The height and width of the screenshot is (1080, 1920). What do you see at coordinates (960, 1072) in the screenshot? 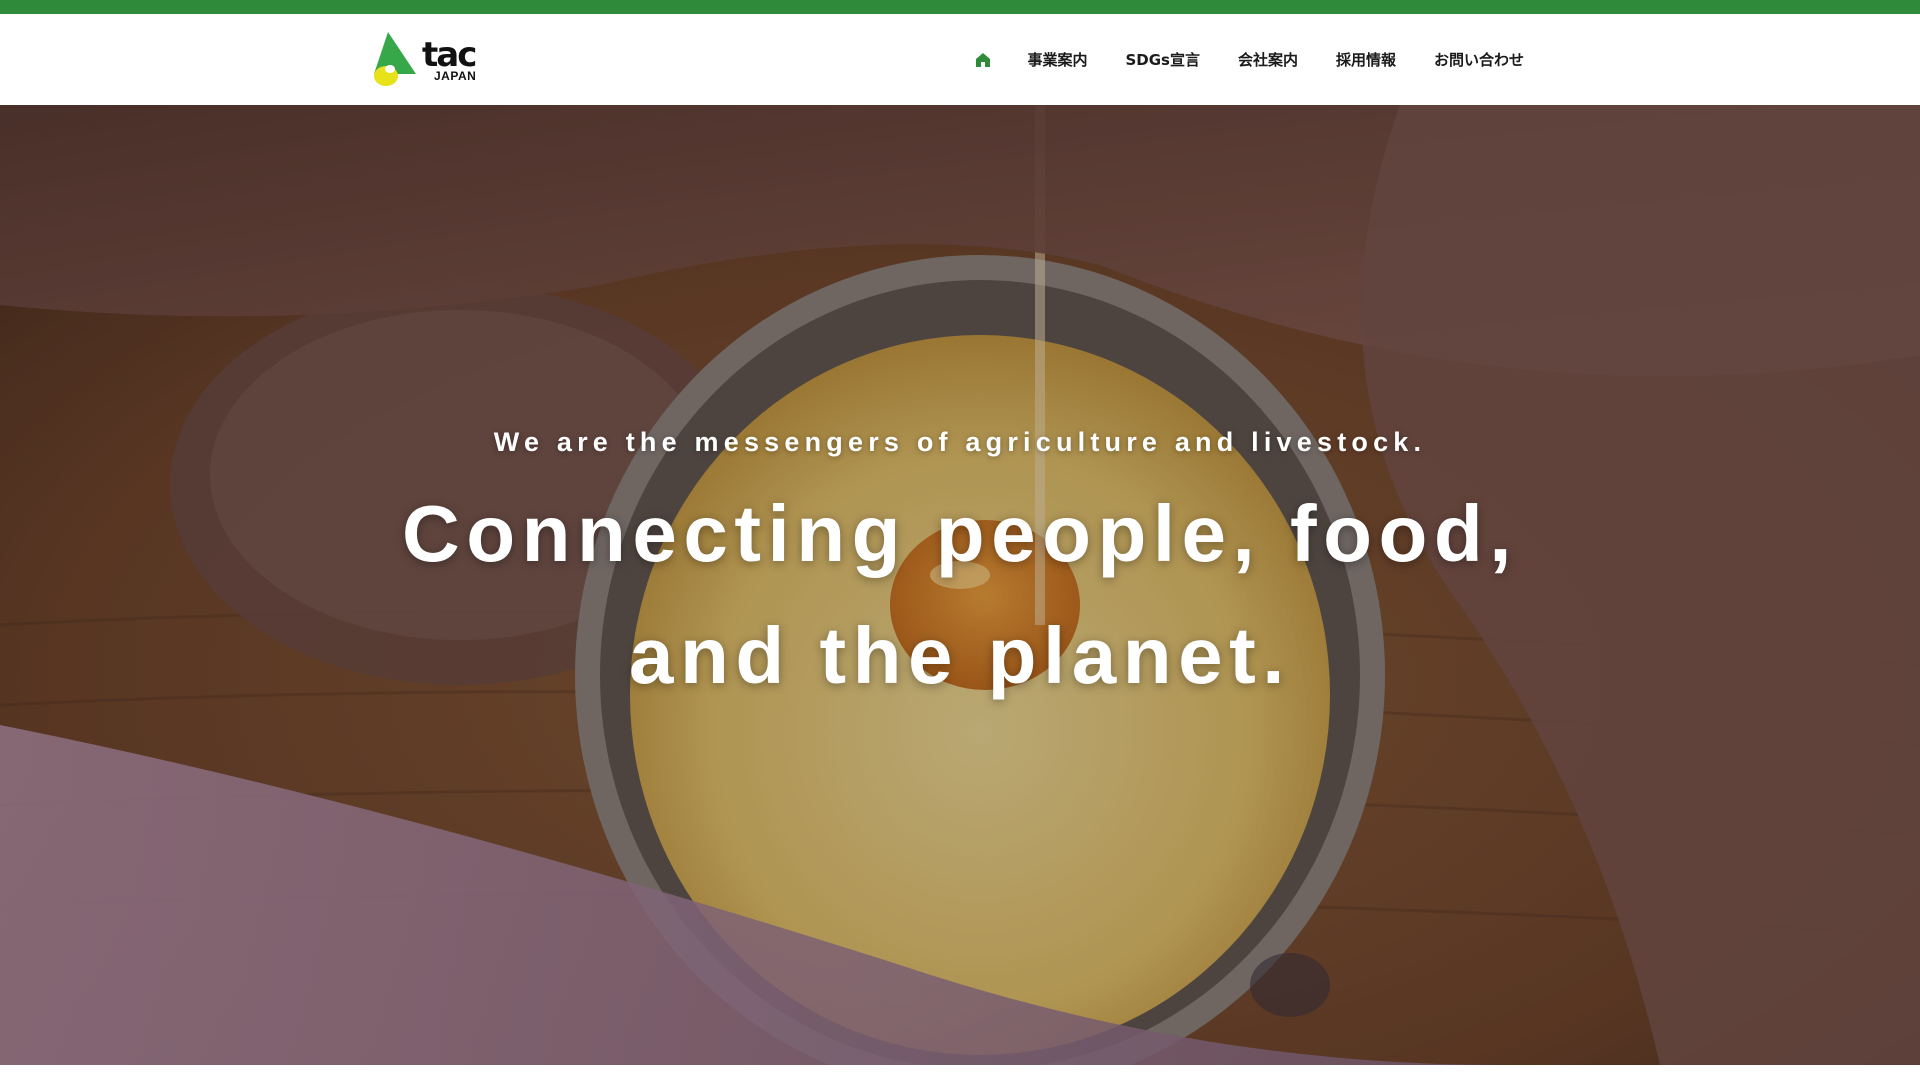
I see `page-bottom-gap` at bounding box center [960, 1072].